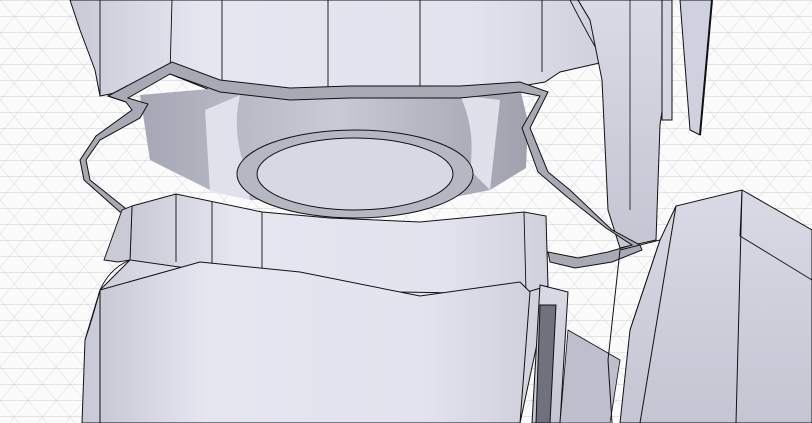  I want to click on ring-boss, so click(355, 174).